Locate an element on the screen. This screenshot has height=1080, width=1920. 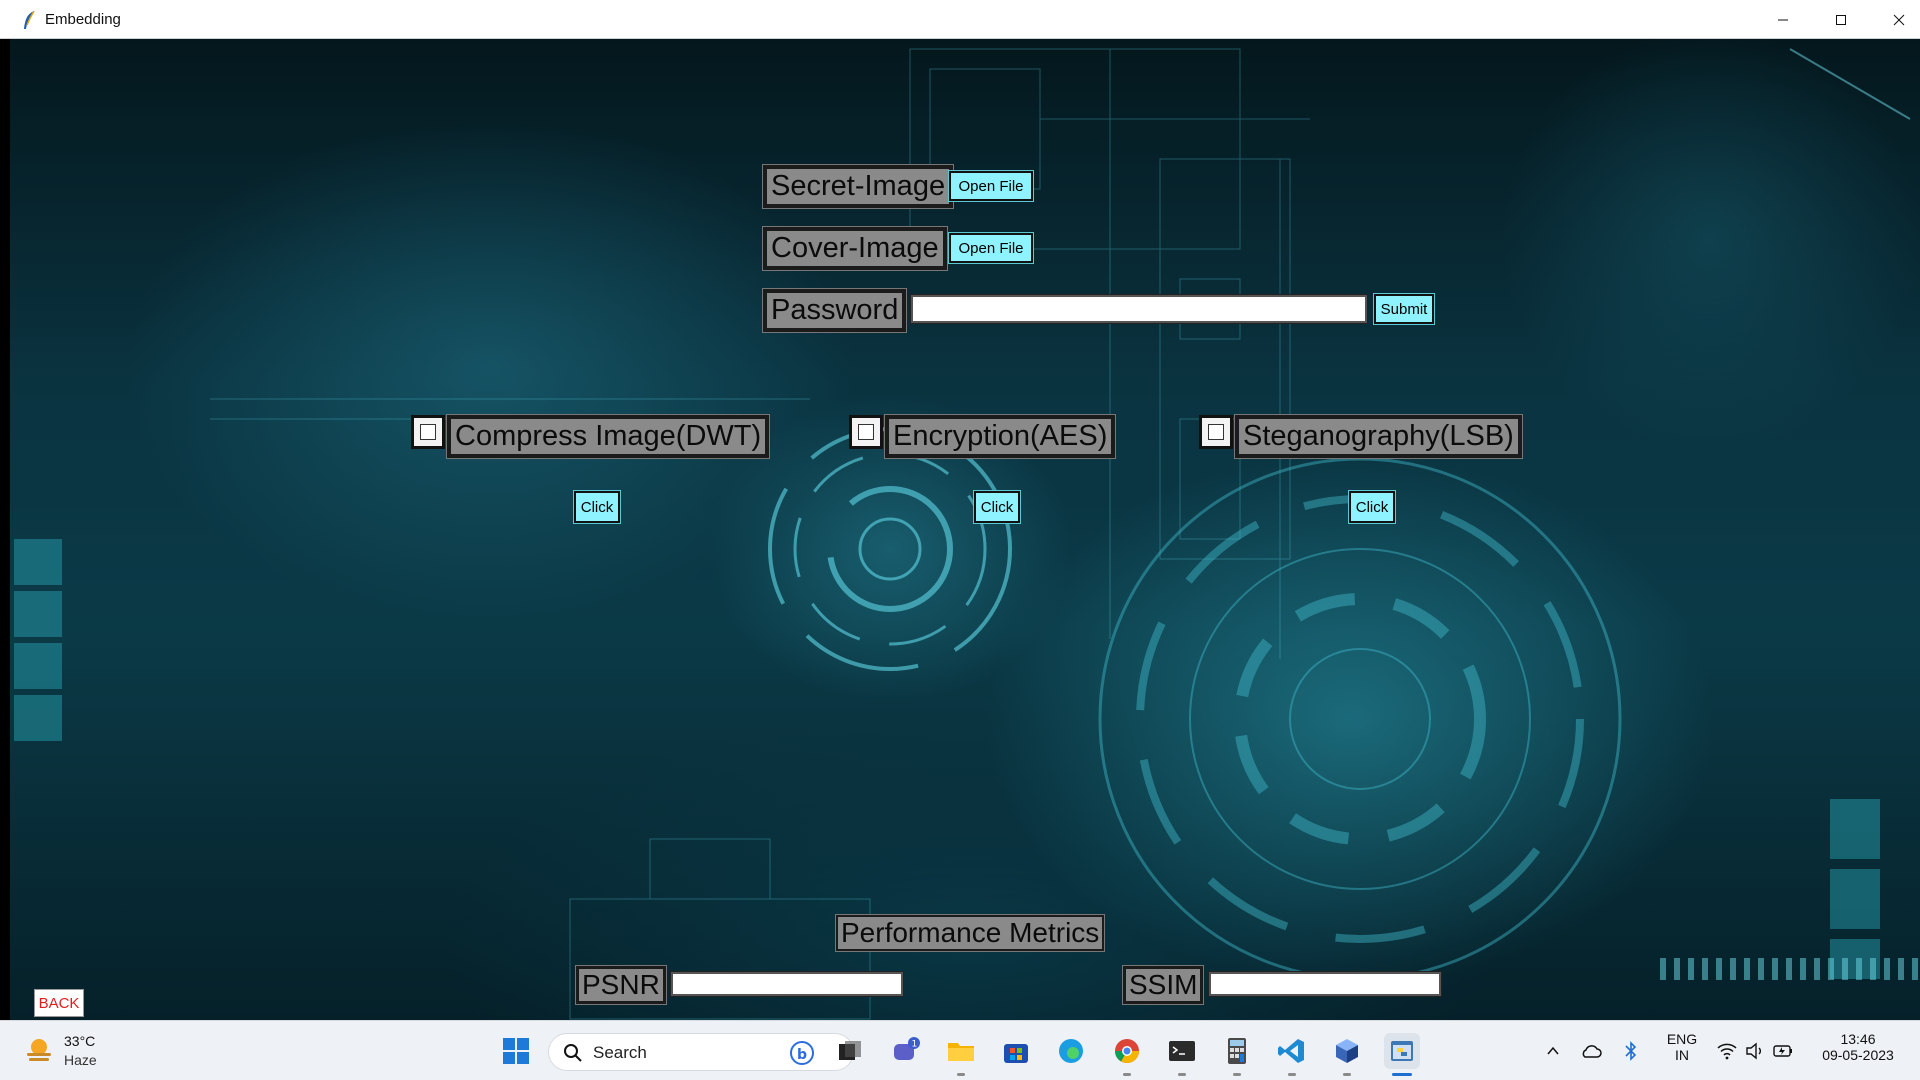
password-label: Password is located at coordinates (834, 310).